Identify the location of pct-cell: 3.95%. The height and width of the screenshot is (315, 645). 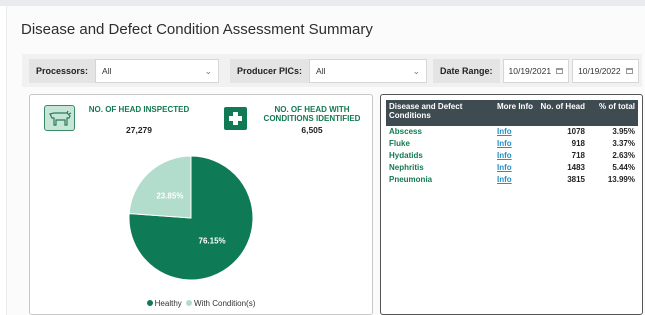
(623, 131).